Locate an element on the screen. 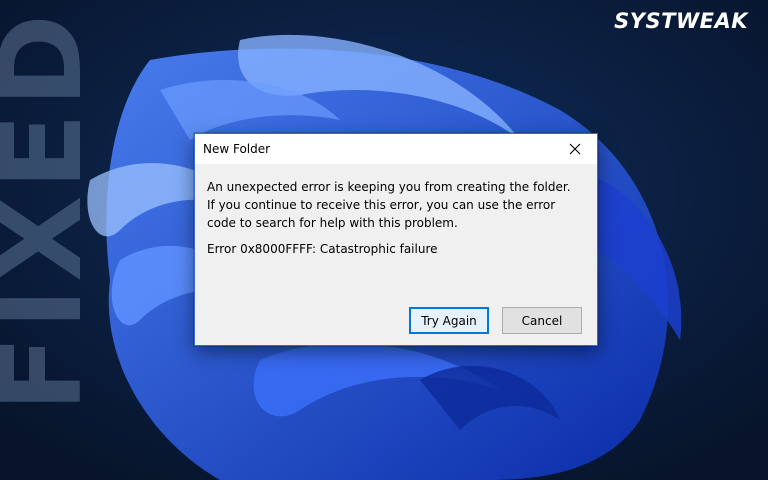 The image size is (768, 480). try-again-label: Try Again is located at coordinates (449, 320).